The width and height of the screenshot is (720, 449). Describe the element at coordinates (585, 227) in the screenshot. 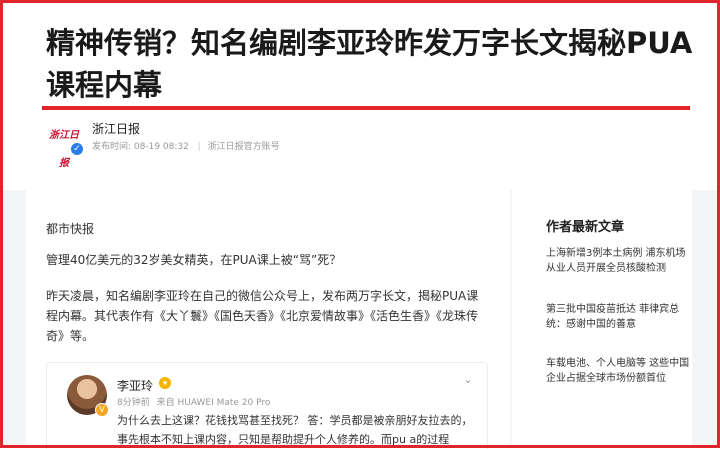

I see `sidebar-title: 作者最新文章` at that location.